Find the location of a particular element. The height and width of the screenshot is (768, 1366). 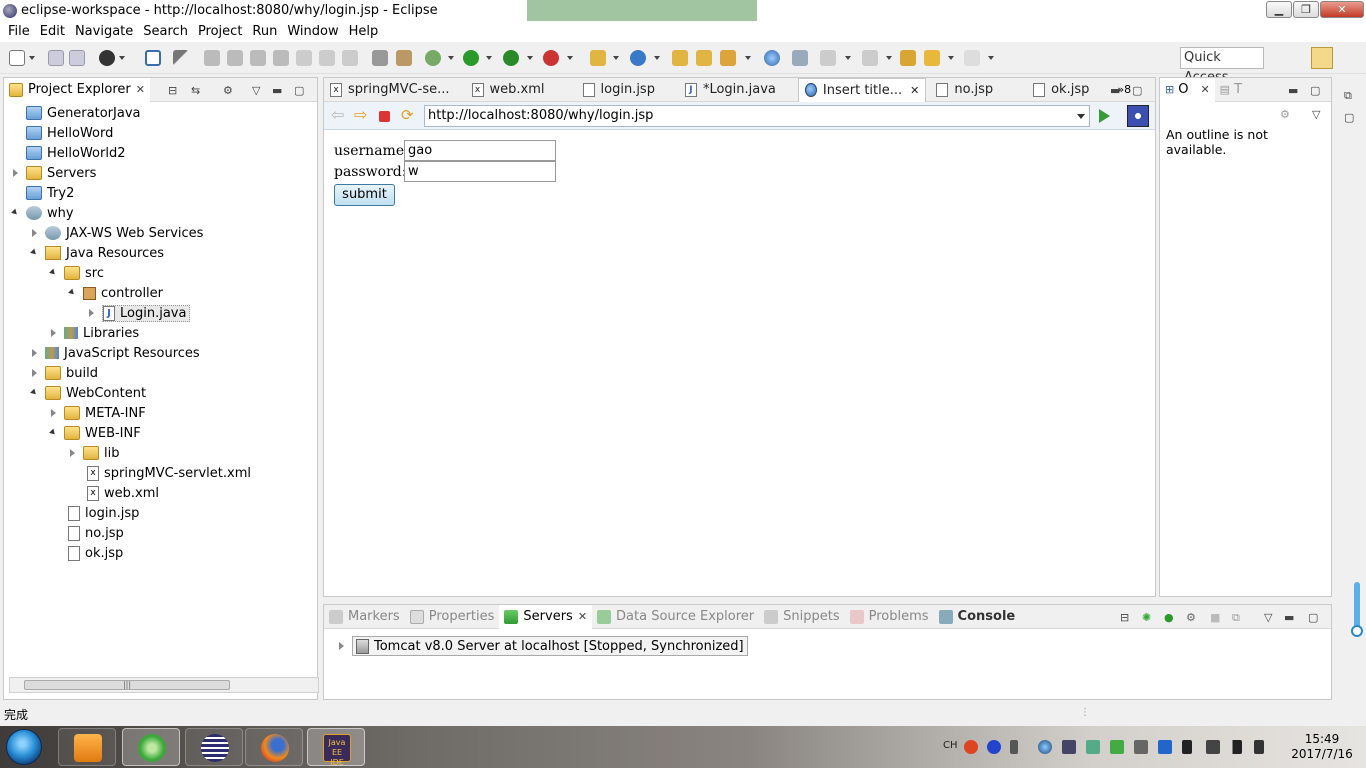

close-button: ✕ is located at coordinates (1342, 9).